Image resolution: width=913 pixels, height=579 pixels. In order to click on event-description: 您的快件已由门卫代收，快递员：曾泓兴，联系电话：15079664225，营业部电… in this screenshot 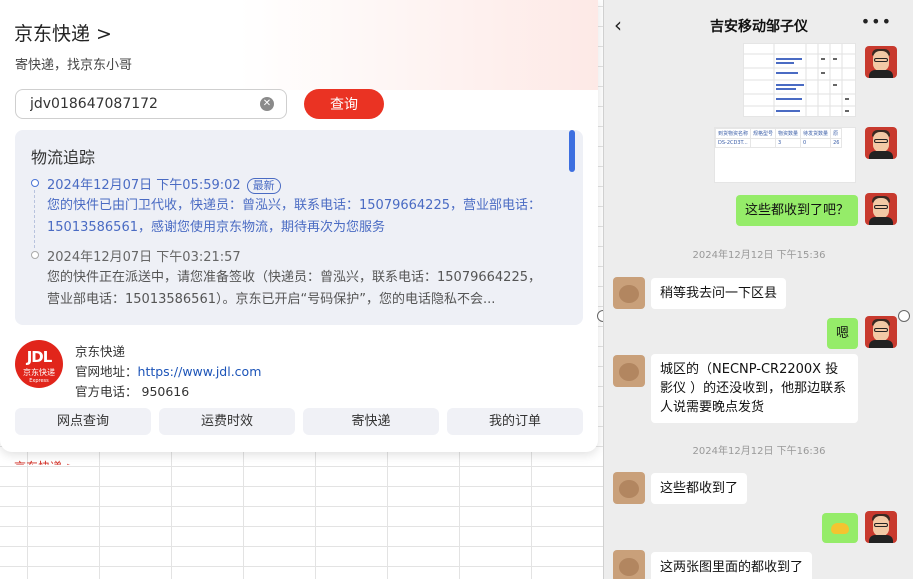, I will do `click(294, 216)`.